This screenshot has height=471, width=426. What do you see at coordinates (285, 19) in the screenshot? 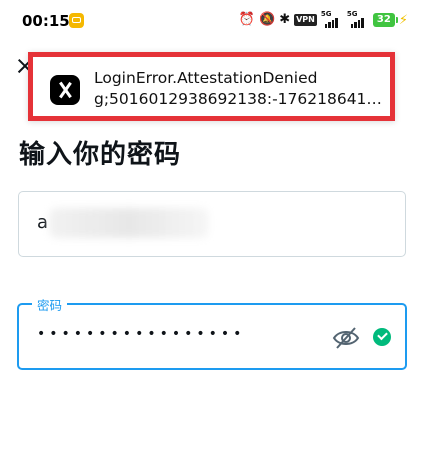
I see `bluetooth-icon: ✱` at bounding box center [285, 19].